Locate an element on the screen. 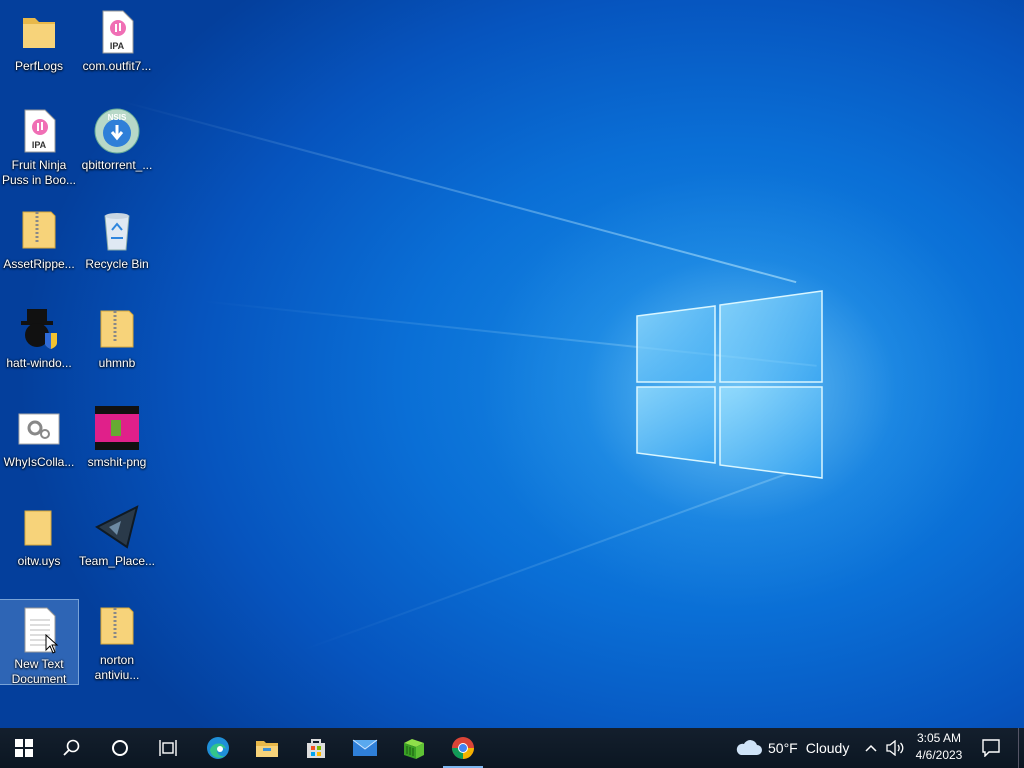  file-explorer-app is located at coordinates (267, 748).